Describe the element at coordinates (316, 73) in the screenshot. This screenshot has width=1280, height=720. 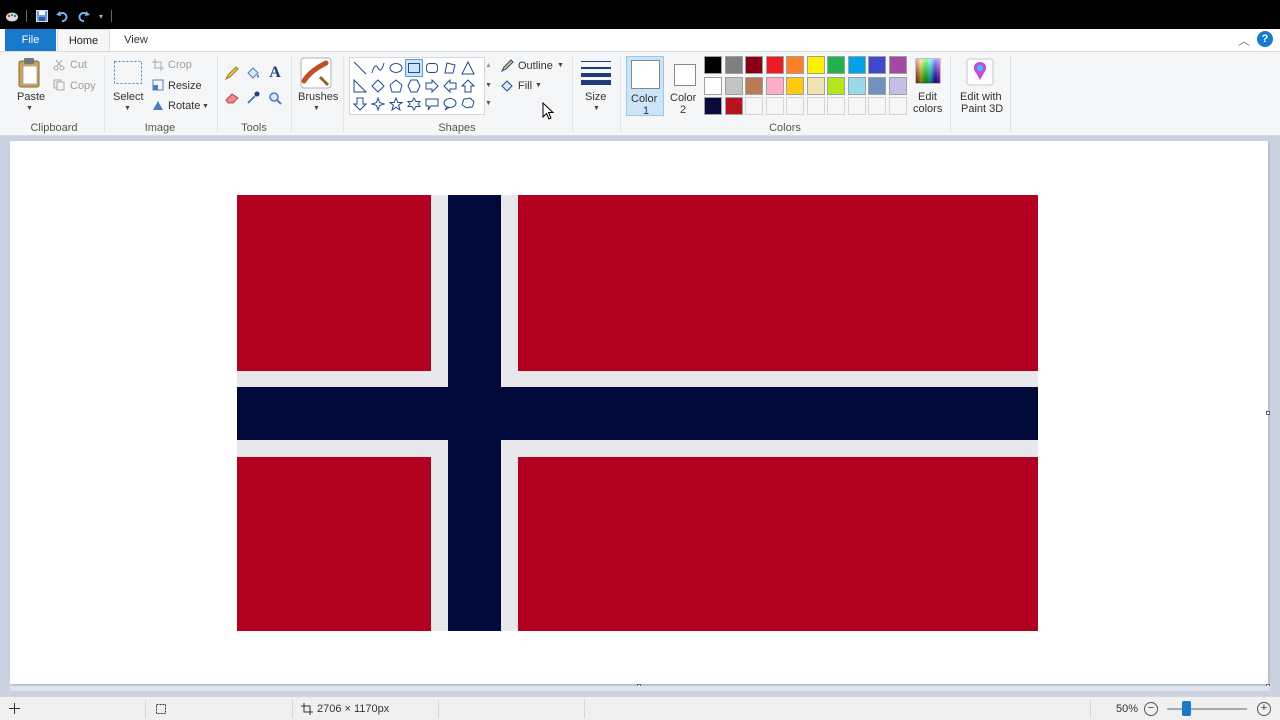
I see `brushes-icon` at that location.